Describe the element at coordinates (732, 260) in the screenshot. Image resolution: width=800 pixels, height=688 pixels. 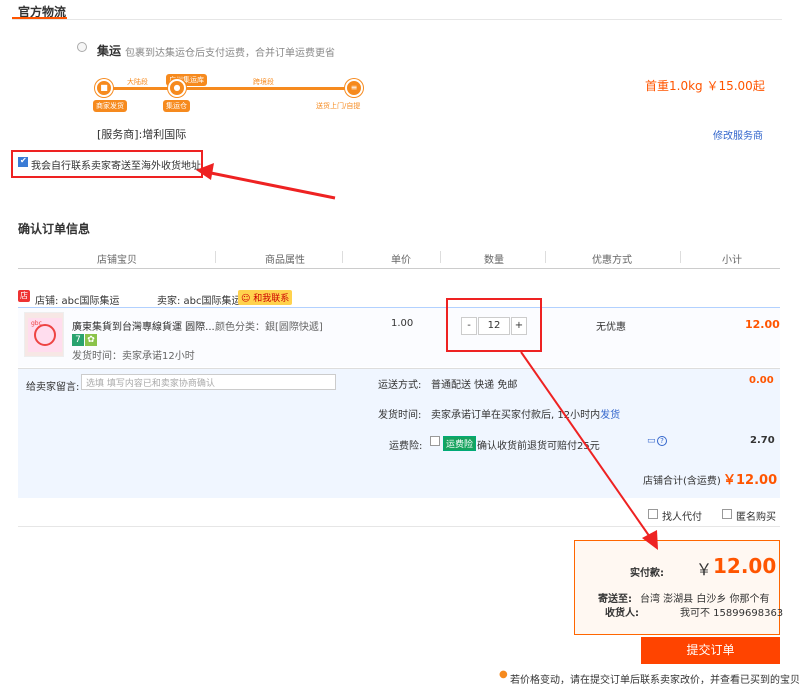
I see `col-header-subtotal: 小计` at that location.